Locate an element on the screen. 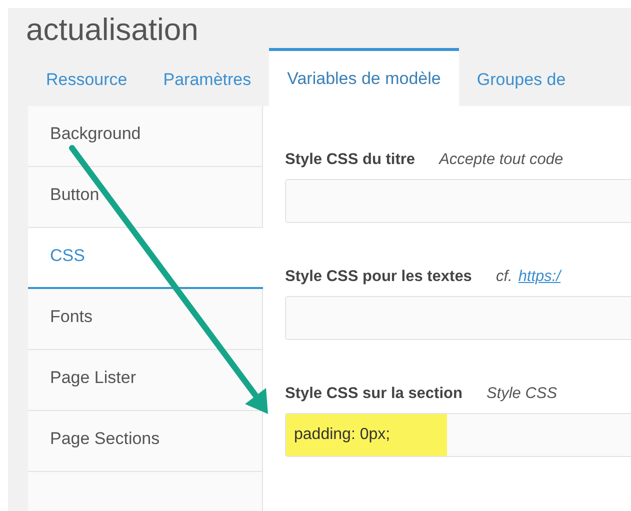  field-label: Style CSS sur la section is located at coordinates (373, 394).